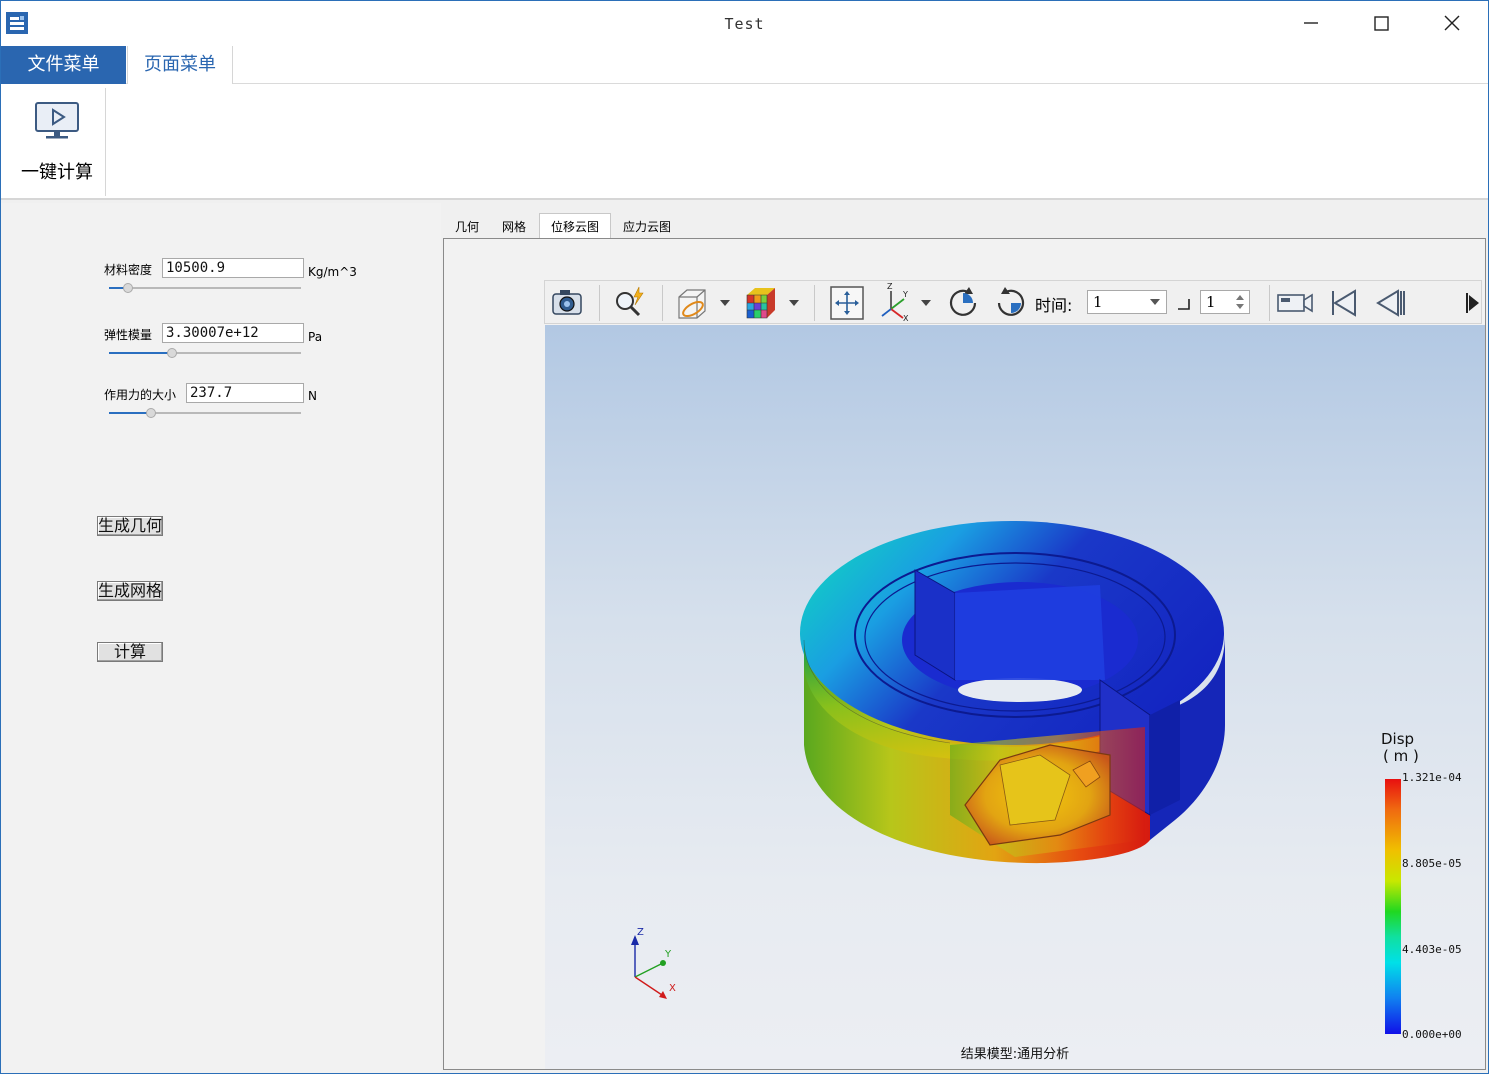  Describe the element at coordinates (1225, 302) in the screenshot. I see `step-spinbox: 1` at that location.